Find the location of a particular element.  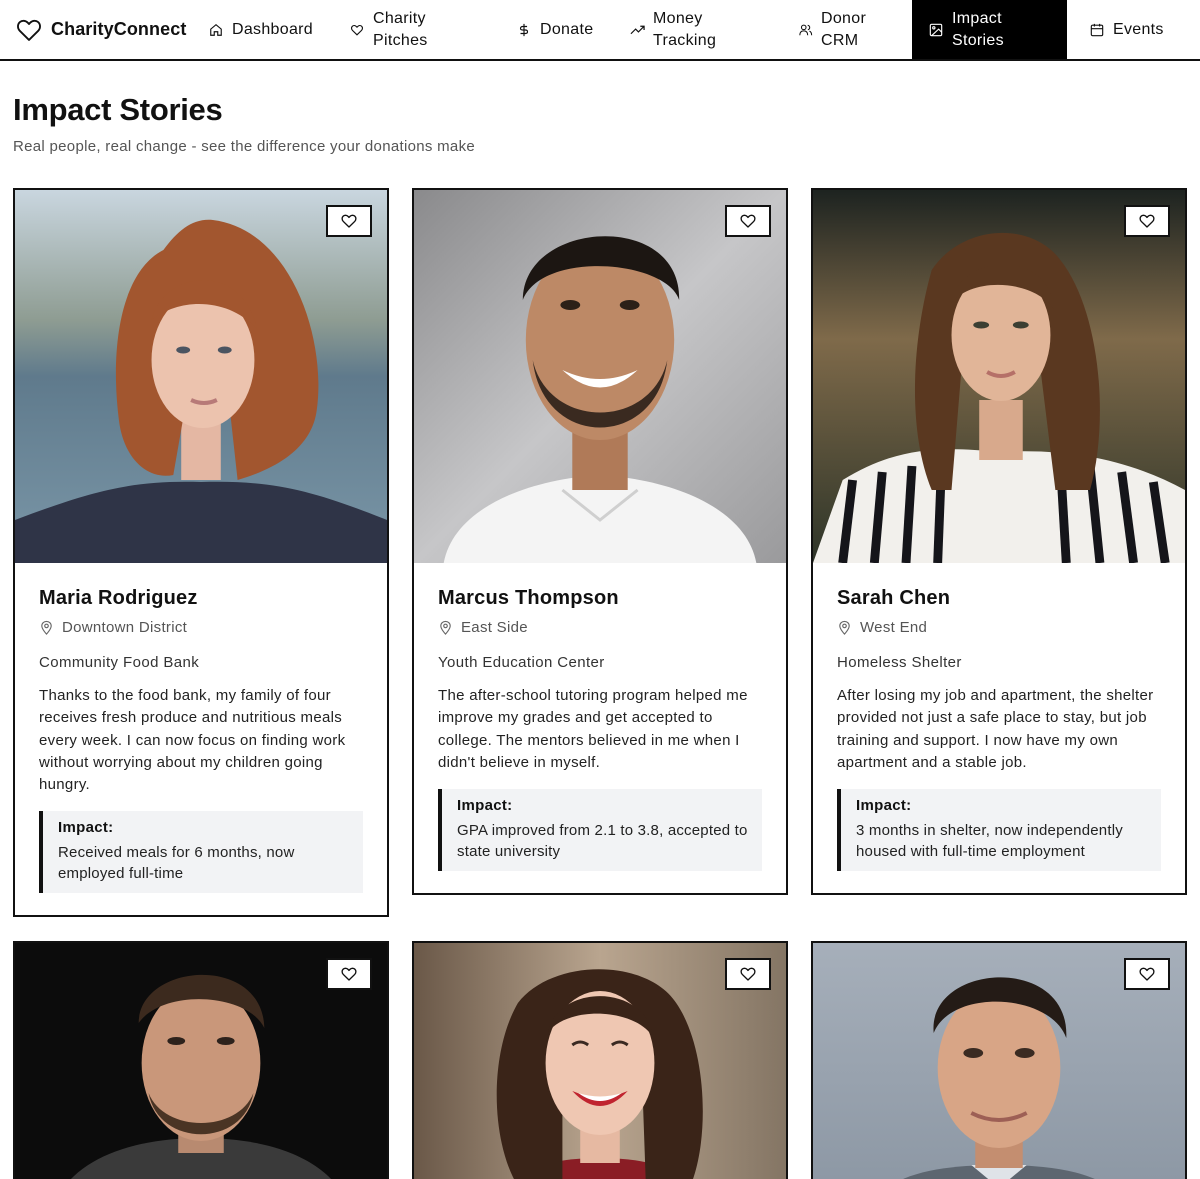

nav-item-donate: Donate is located at coordinates (564, 29).